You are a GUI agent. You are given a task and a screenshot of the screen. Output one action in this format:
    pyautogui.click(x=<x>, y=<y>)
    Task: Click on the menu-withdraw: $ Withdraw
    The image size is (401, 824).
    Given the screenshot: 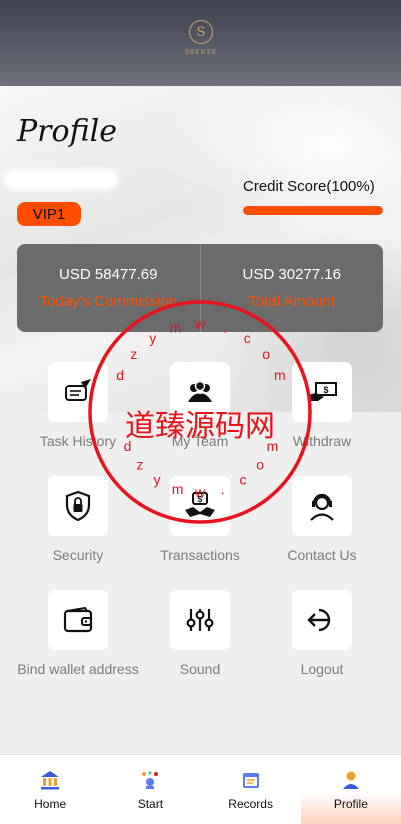 What is the action you would take?
    pyautogui.click(x=322, y=405)
    